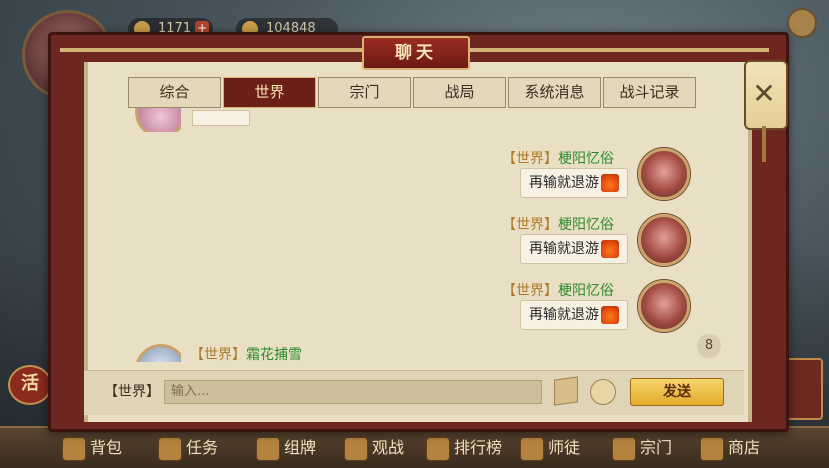  Describe the element at coordinates (532, 448) in the screenshot. I see `mentor-icon` at that location.